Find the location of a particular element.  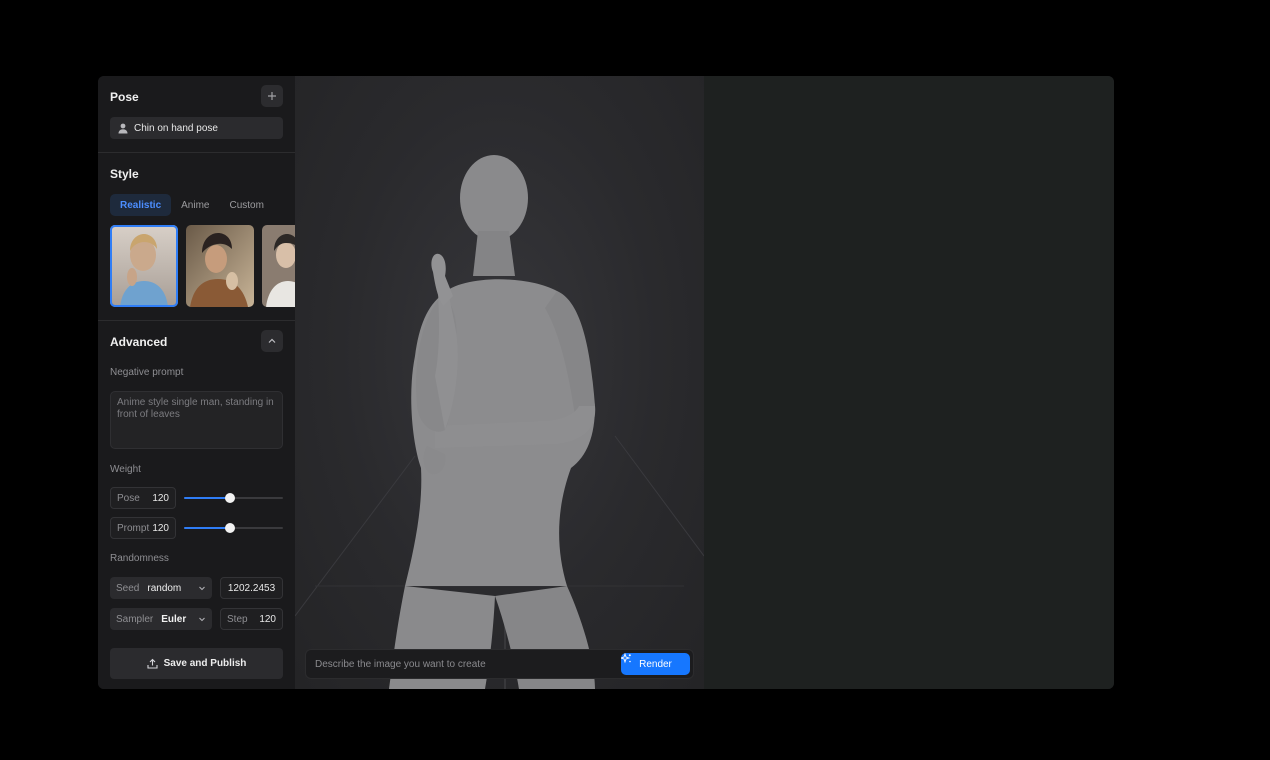

pose-weight-slider is located at coordinates (233, 498).